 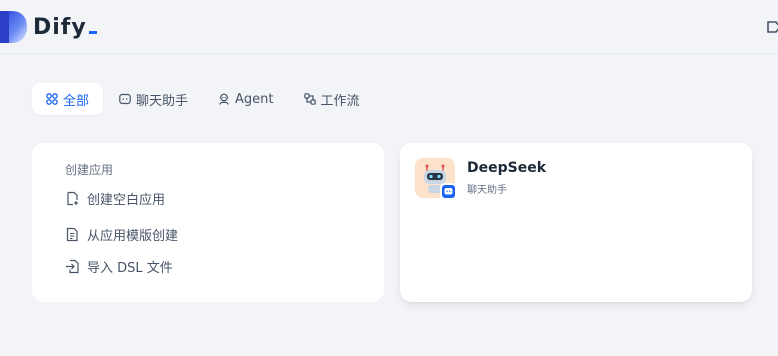 I want to click on create-app-title: 创建应用, so click(x=89, y=170).